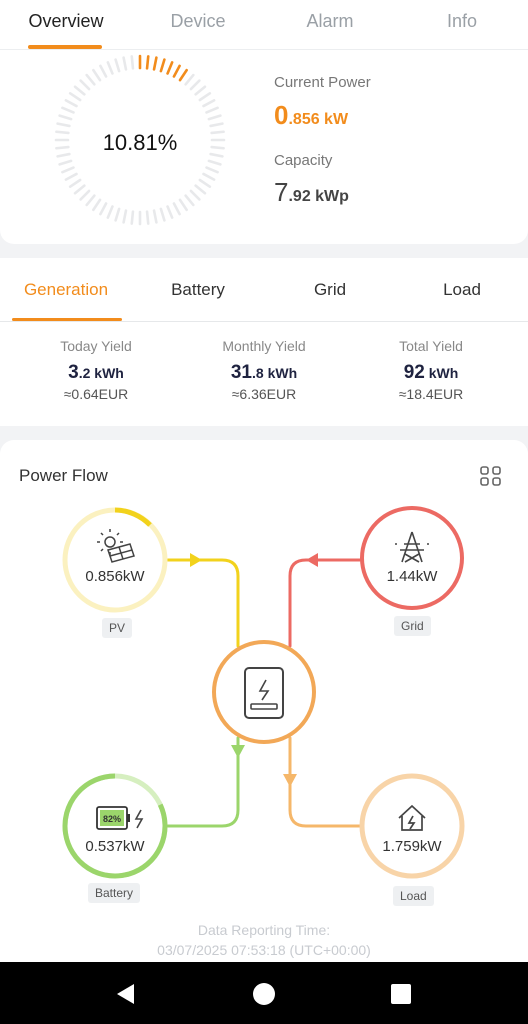 Image resolution: width=528 pixels, height=1024 pixels. Describe the element at coordinates (401, 994) in the screenshot. I see `recents-icon` at that location.